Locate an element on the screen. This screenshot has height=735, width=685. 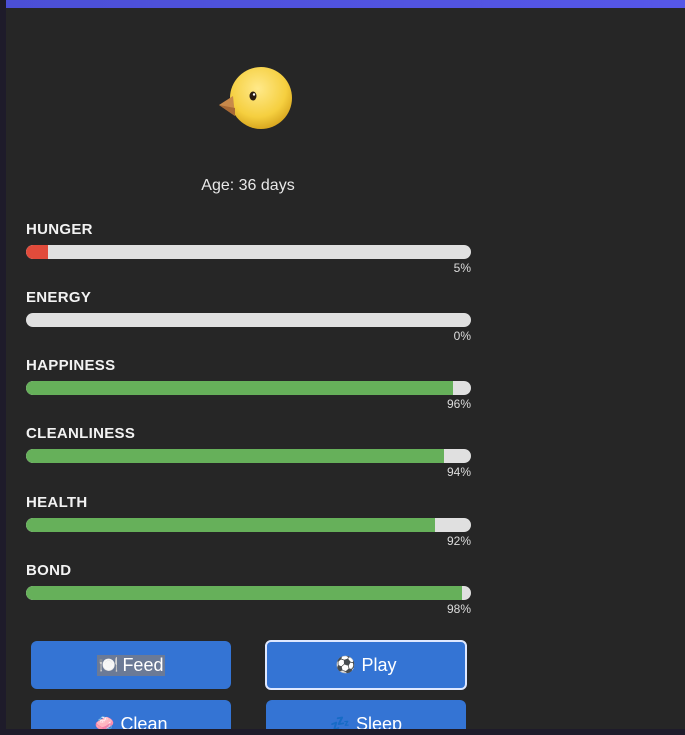
cleanliness-progress-fill is located at coordinates (235, 456).